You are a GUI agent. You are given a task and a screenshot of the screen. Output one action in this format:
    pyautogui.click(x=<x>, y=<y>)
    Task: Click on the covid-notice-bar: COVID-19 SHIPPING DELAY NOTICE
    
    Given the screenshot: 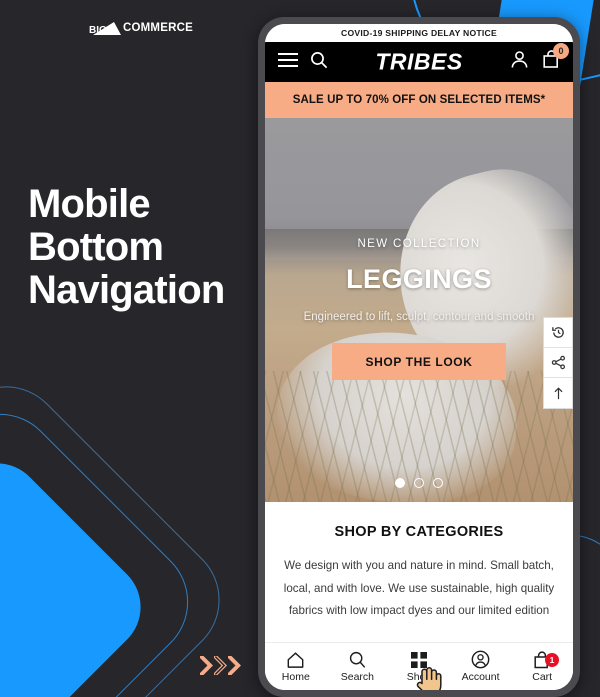 What is the action you would take?
    pyautogui.click(x=419, y=33)
    